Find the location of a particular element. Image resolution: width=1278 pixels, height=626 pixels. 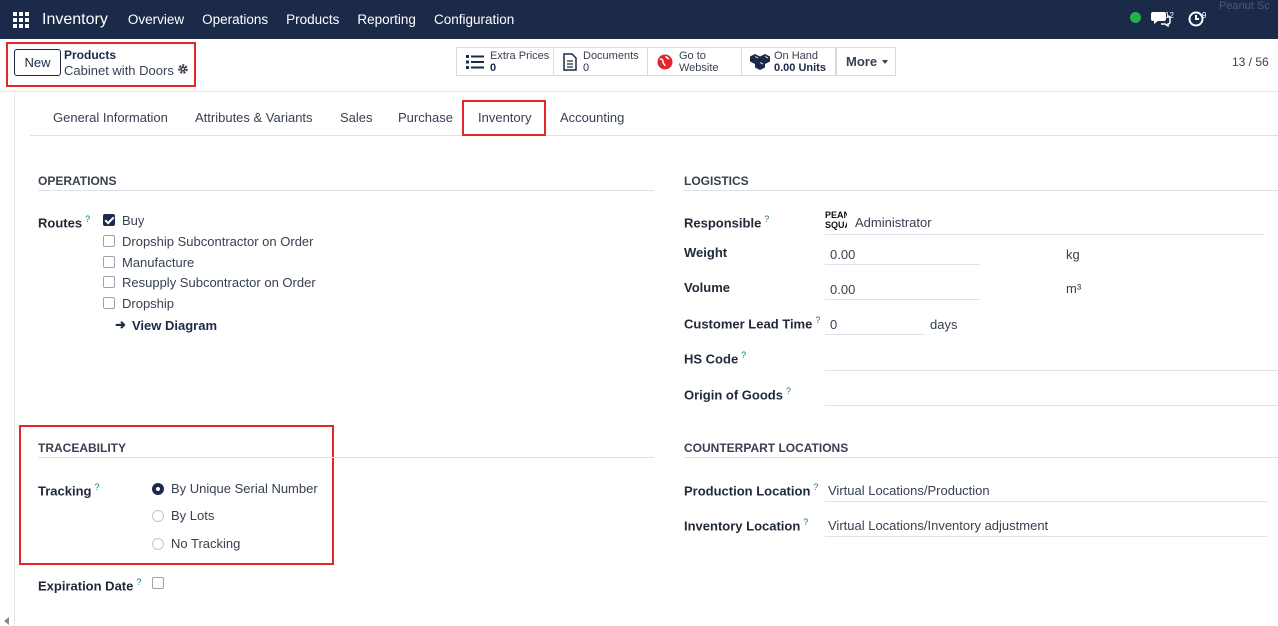

go-to-website-button: Go to Website is located at coordinates (694, 61).